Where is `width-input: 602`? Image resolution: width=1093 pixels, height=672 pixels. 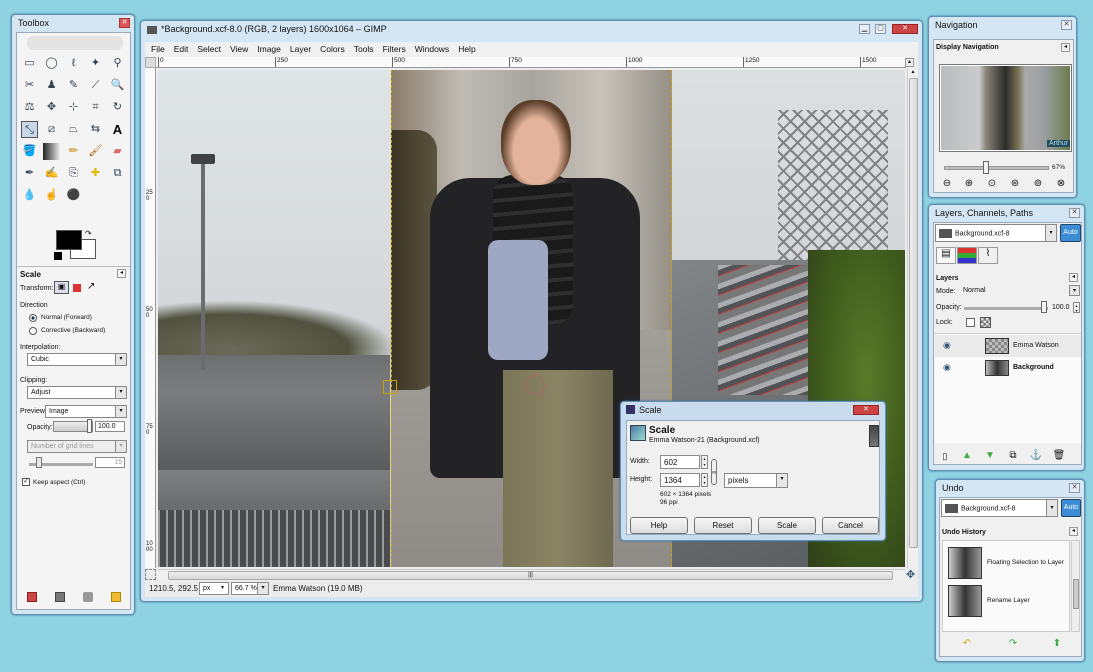 width-input: 602 is located at coordinates (680, 462).